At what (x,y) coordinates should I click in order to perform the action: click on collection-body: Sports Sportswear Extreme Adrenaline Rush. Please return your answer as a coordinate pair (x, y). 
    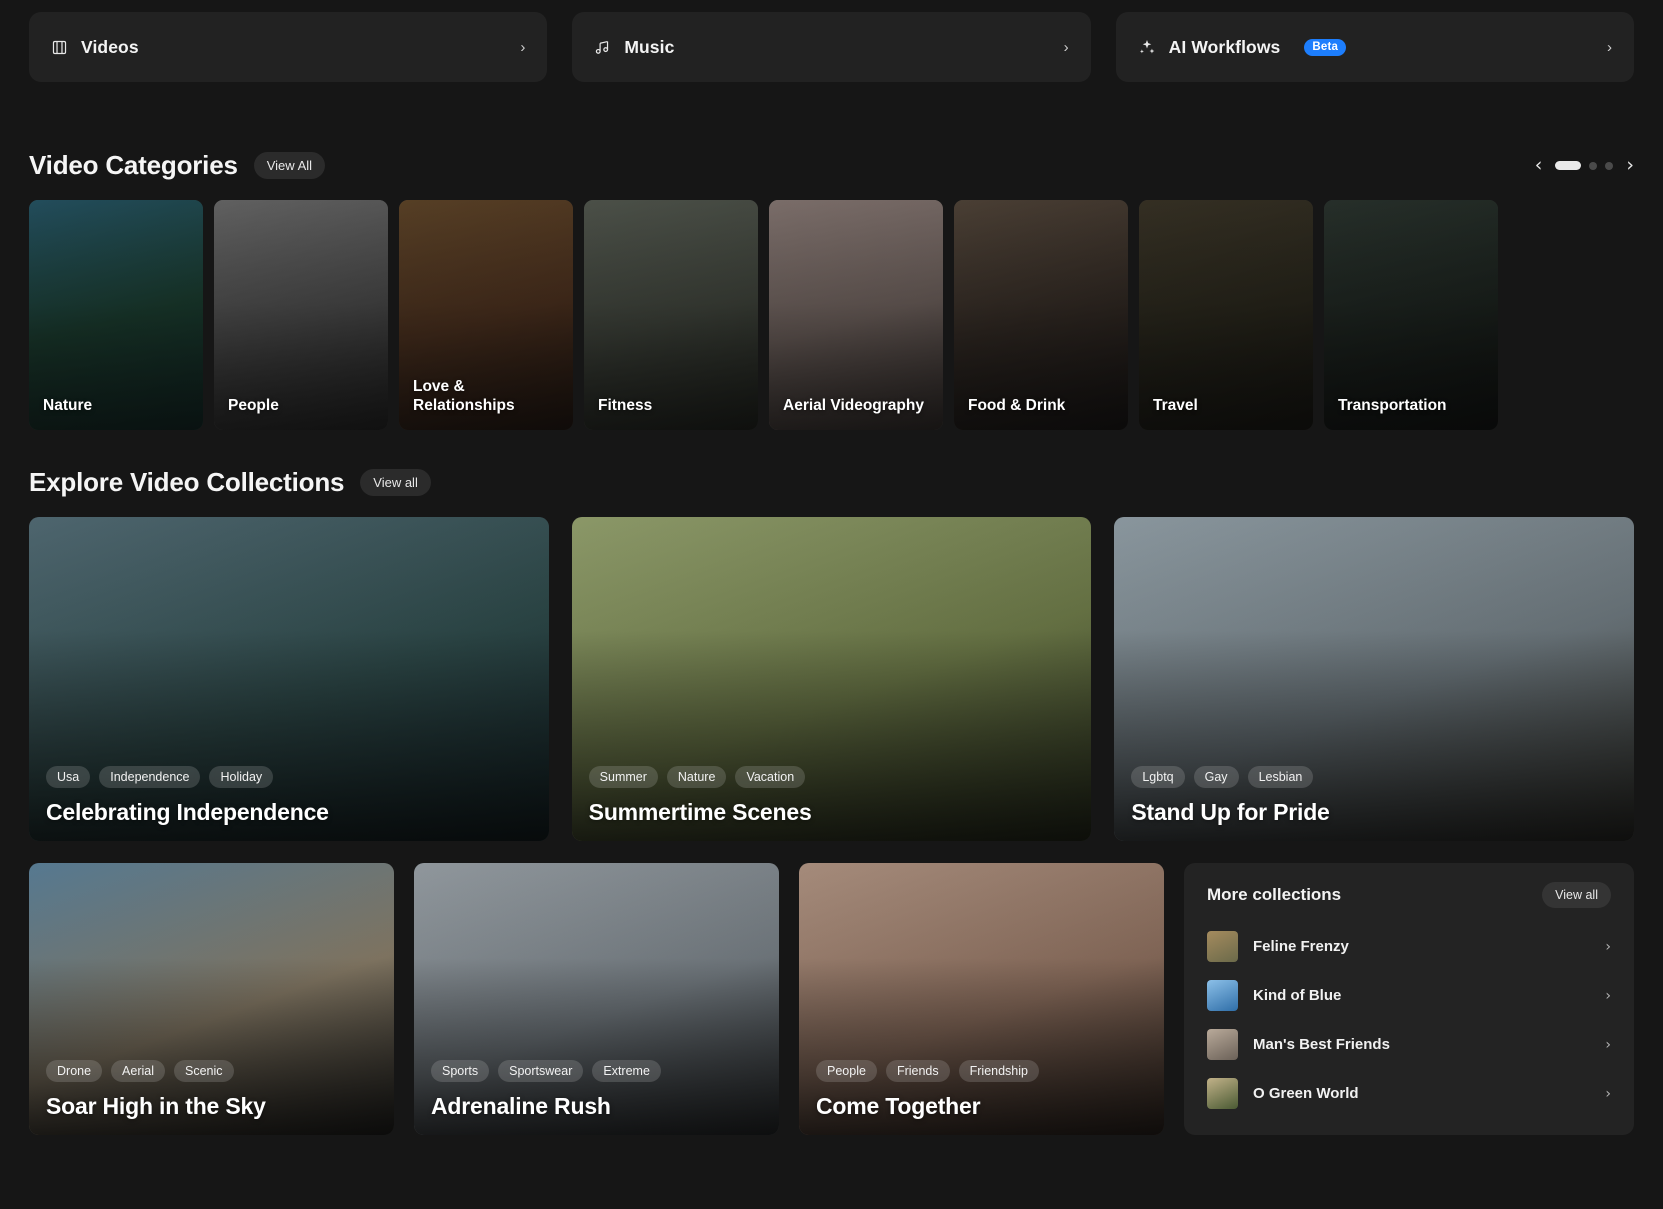
    Looking at the image, I should click on (596, 1090).